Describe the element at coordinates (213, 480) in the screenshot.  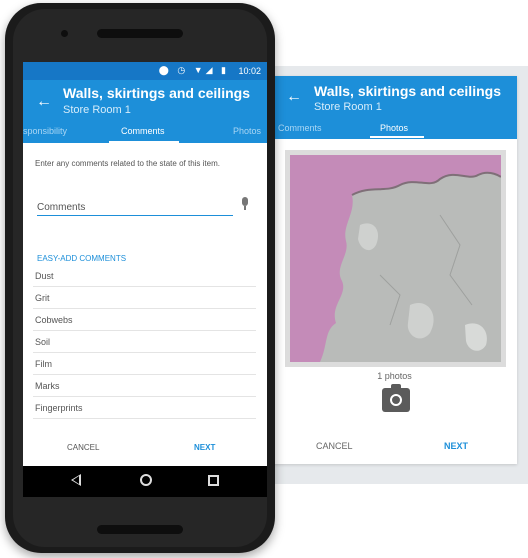
I see `nav-recents-icon` at that location.